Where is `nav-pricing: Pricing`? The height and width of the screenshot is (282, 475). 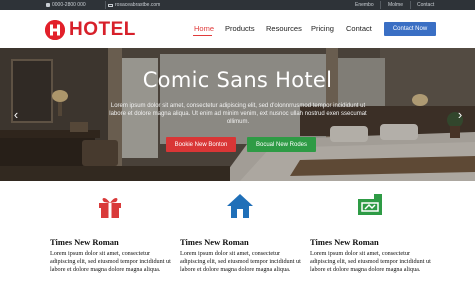 nav-pricing: Pricing is located at coordinates (322, 28).